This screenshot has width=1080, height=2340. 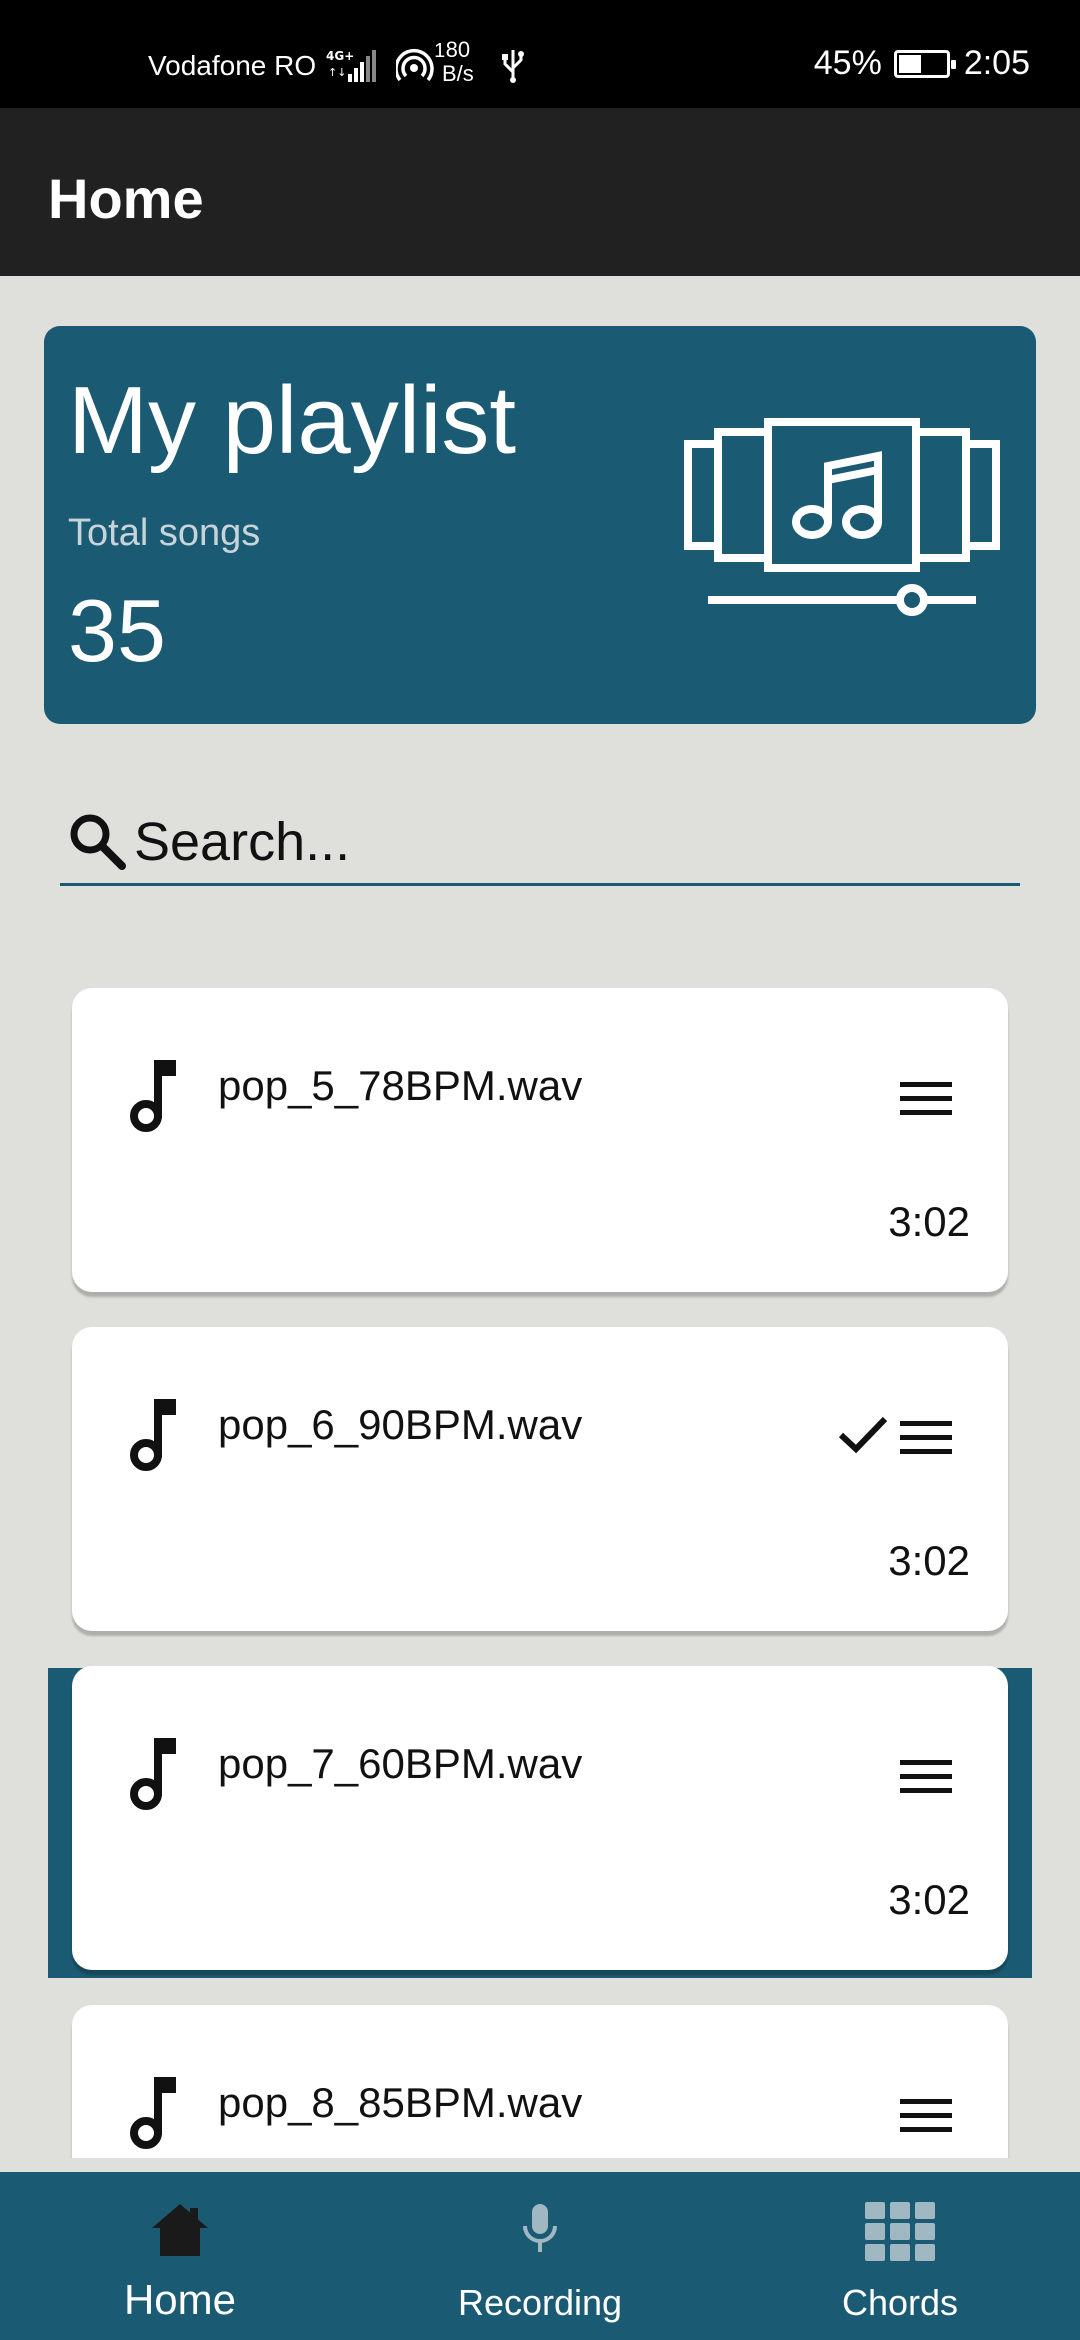 What do you see at coordinates (400, 1424) in the screenshot?
I see `song-title: pop_6_90BPM.wav` at bounding box center [400, 1424].